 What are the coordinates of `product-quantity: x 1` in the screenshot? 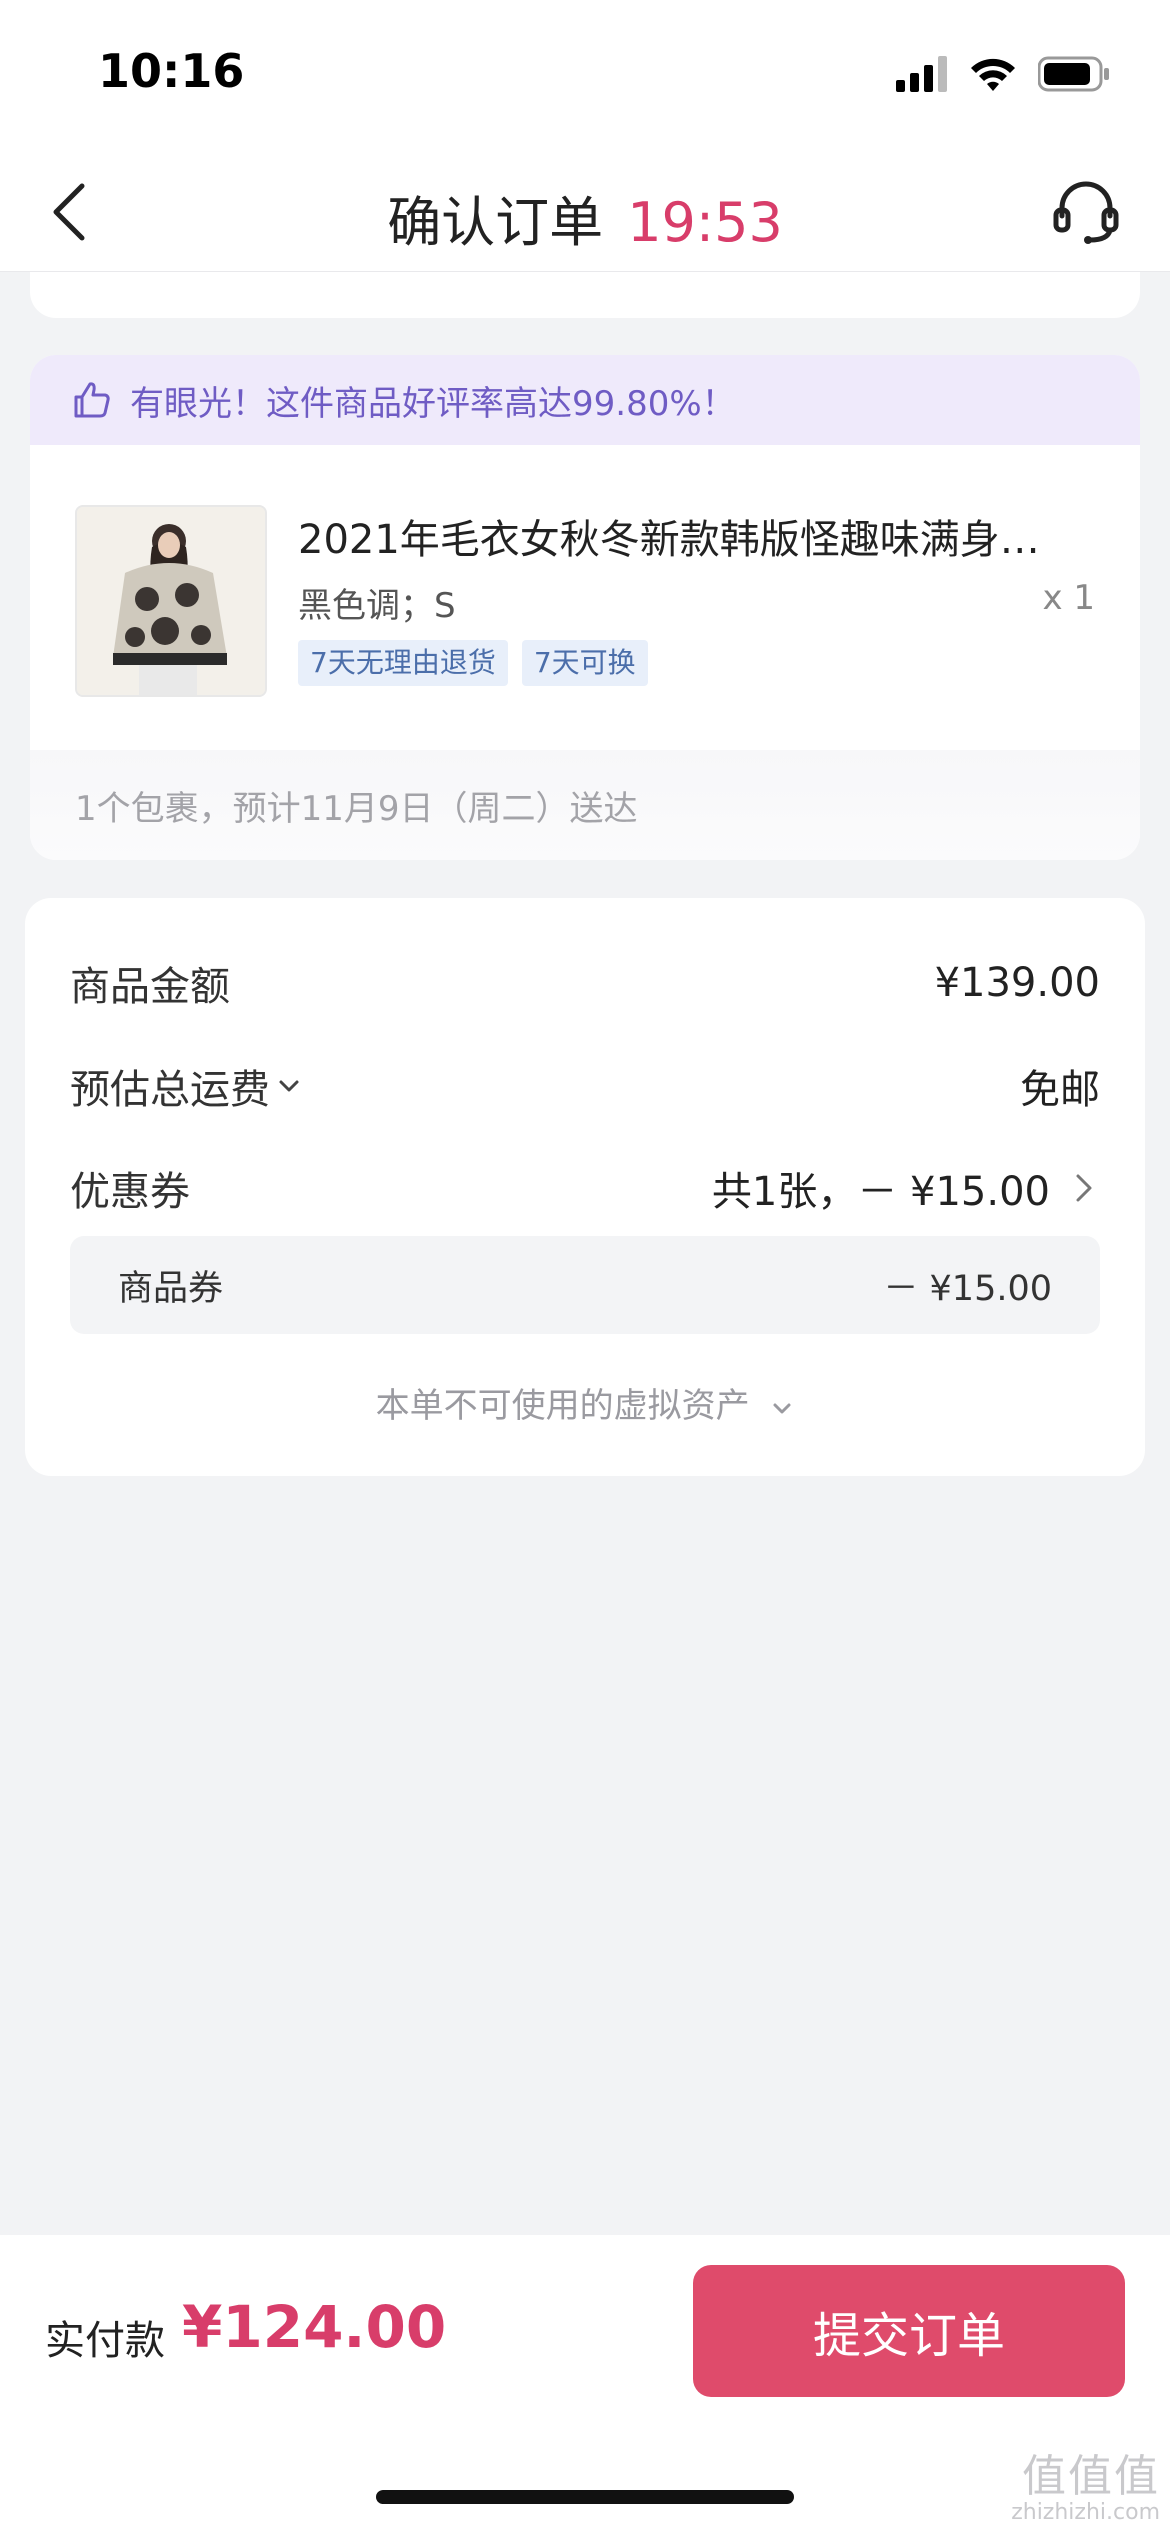 It's located at (1068, 598).